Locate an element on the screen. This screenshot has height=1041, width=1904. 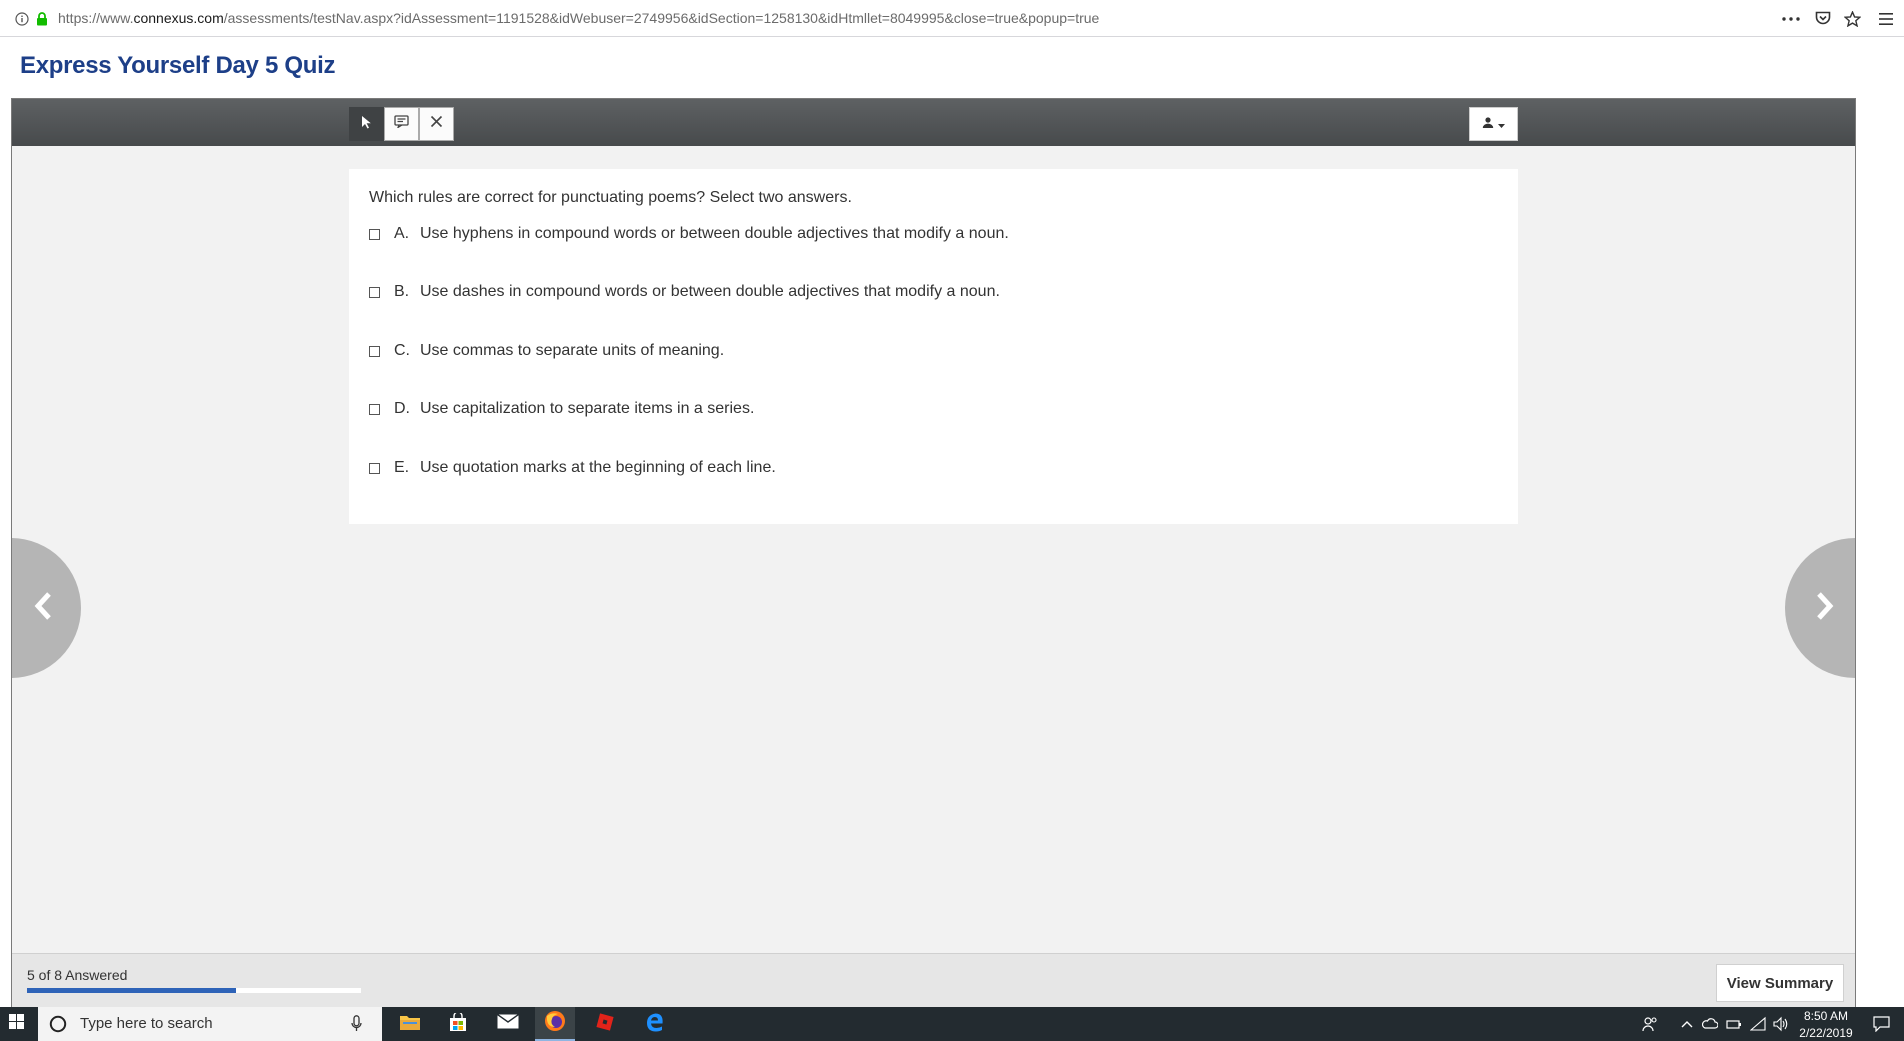
windows-logo-icon is located at coordinates (16, 1024).